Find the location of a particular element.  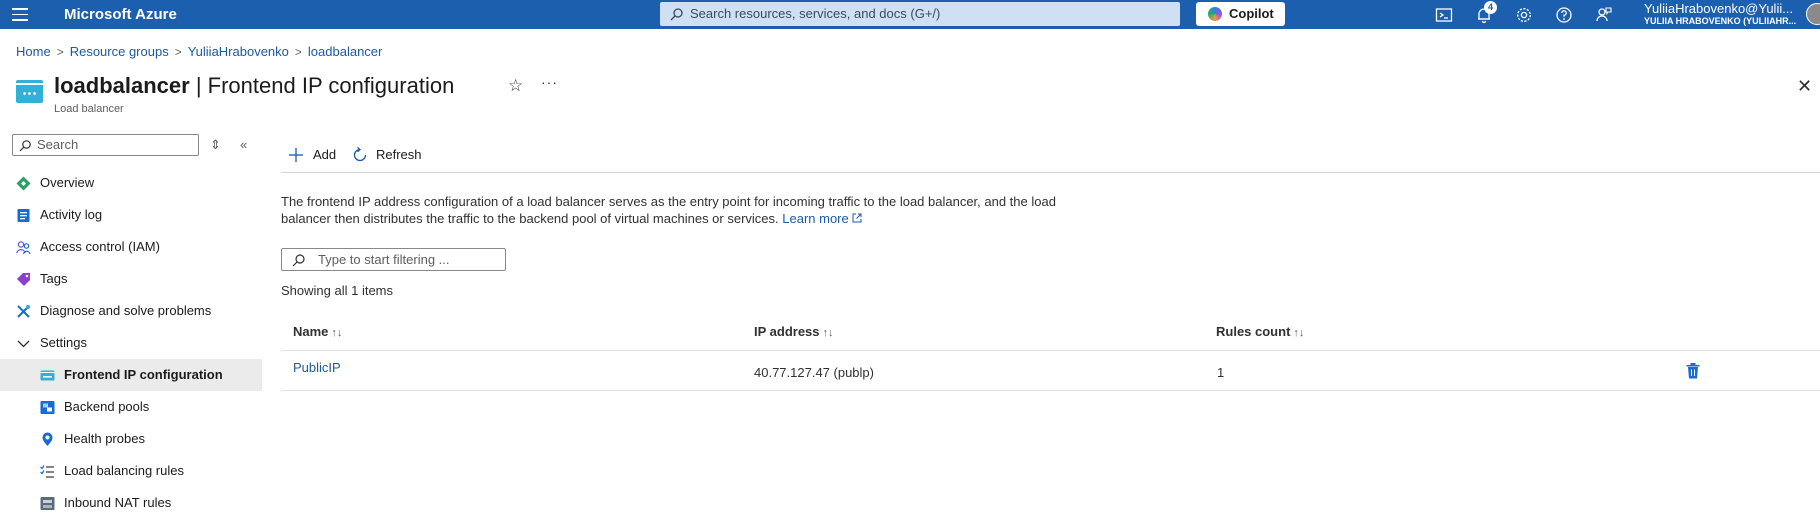

delete-trash-icon is located at coordinates (1693, 371).